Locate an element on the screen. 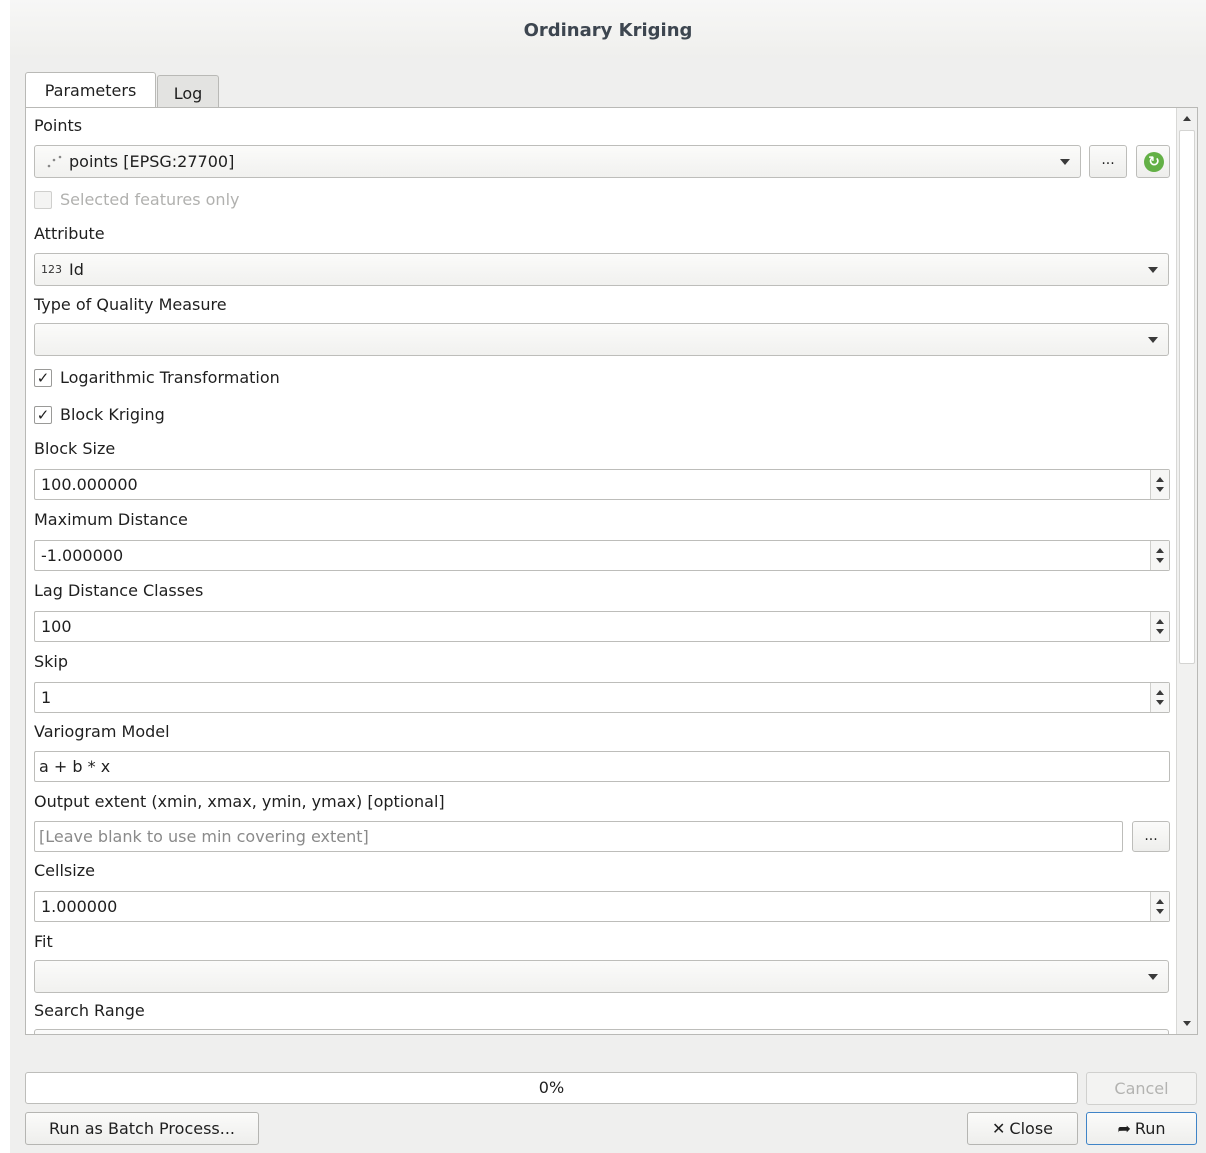 The width and height of the screenshot is (1206, 1153). close-button: ✕ Close is located at coordinates (1022, 1128).